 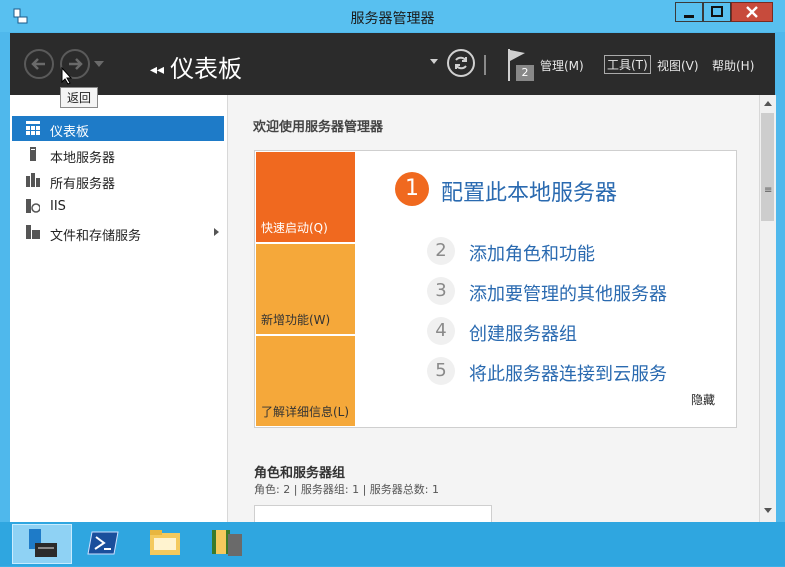 I want to click on expand-arrow-icon, so click(x=216, y=232).